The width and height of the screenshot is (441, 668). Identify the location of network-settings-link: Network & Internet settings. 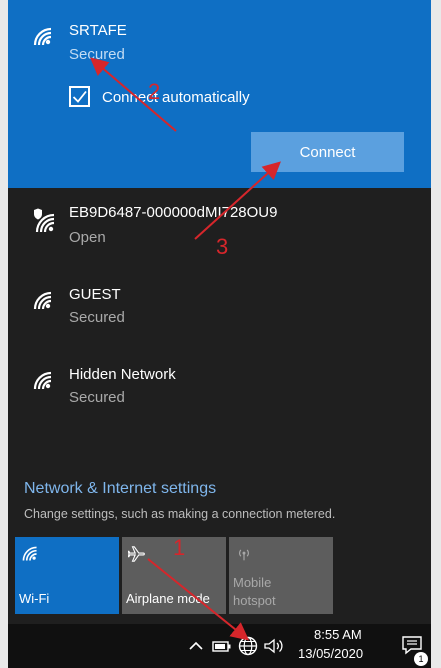
(120, 489).